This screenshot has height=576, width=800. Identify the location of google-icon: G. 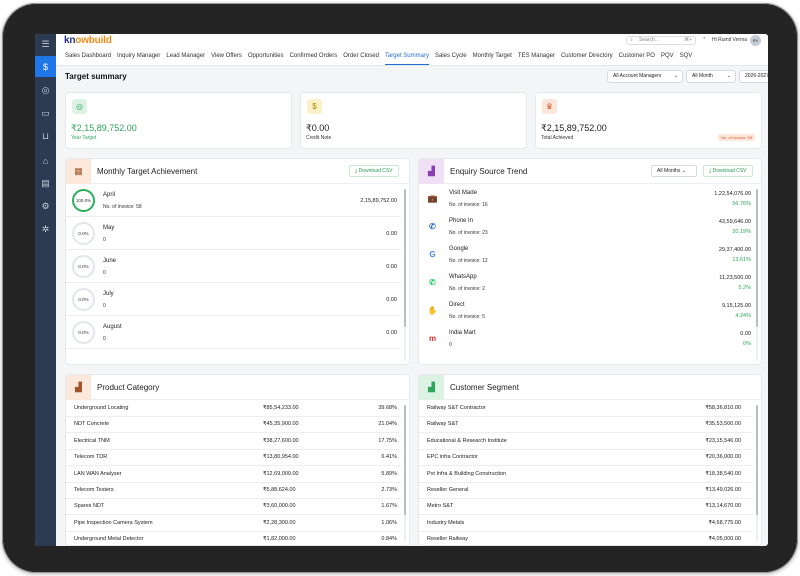
(432, 254).